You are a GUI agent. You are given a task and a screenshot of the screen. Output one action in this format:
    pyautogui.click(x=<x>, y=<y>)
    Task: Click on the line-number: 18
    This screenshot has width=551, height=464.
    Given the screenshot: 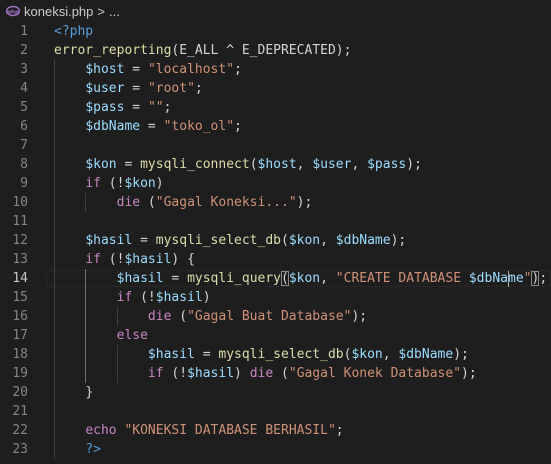 What is the action you would take?
    pyautogui.click(x=20, y=354)
    